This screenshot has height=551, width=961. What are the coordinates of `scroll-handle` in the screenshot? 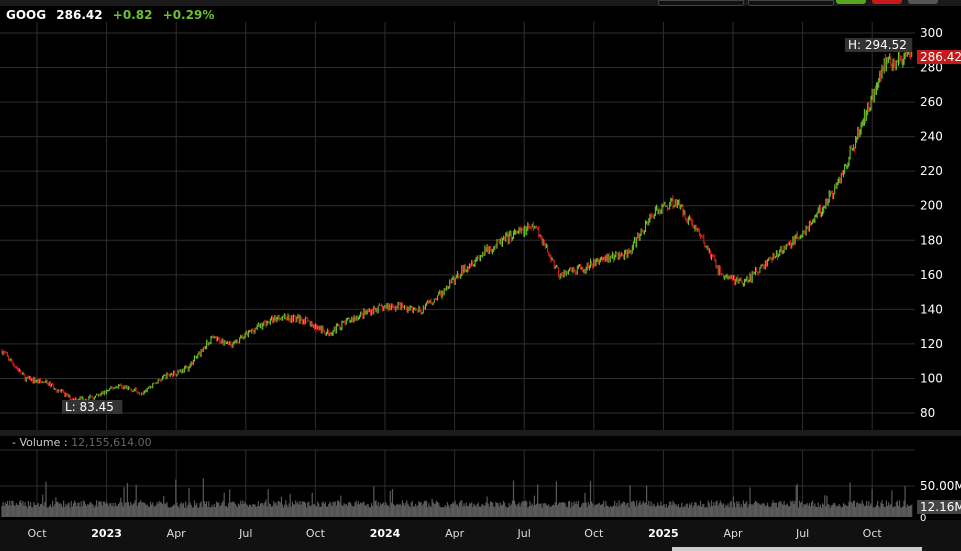 It's located at (797, 549).